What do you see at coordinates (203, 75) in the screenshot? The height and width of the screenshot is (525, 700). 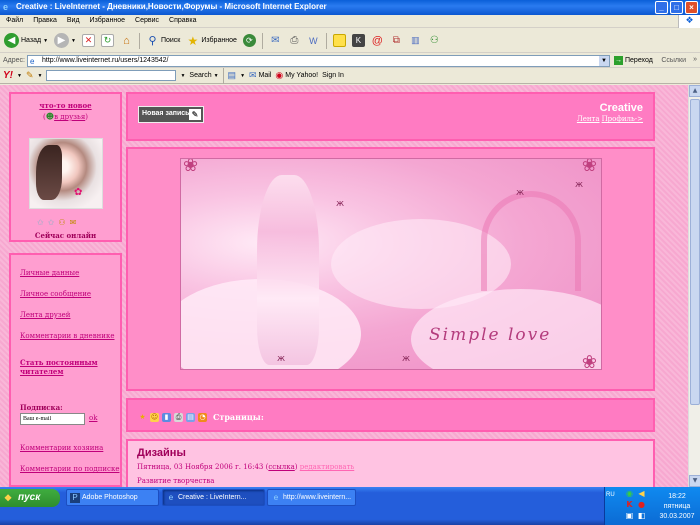 I see `yahoo-search-button: Search ▼` at bounding box center [203, 75].